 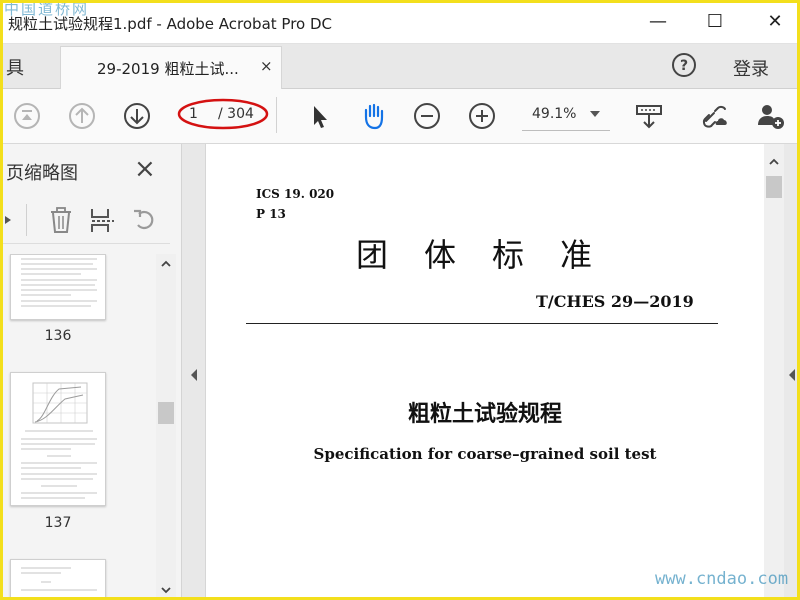 What do you see at coordinates (145, 220) in the screenshot?
I see `rotate-icon` at bounding box center [145, 220].